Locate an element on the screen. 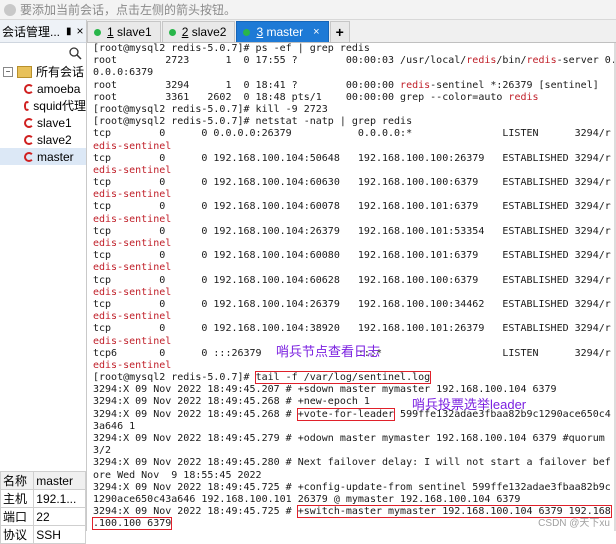 This screenshot has height=544, width=616. search-icon is located at coordinates (75, 53).